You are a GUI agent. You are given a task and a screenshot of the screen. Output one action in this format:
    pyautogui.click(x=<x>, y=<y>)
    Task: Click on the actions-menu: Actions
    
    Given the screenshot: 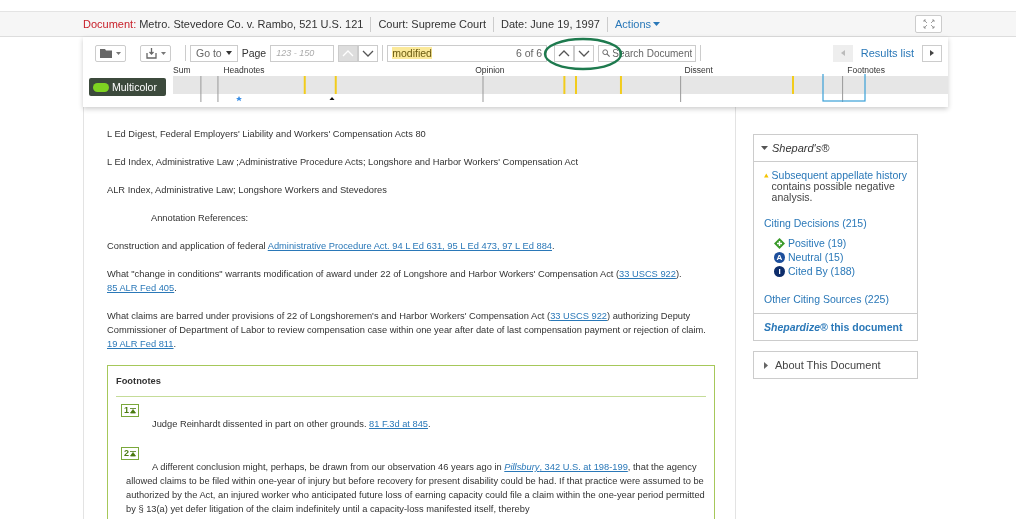 What is the action you would take?
    pyautogui.click(x=638, y=24)
    